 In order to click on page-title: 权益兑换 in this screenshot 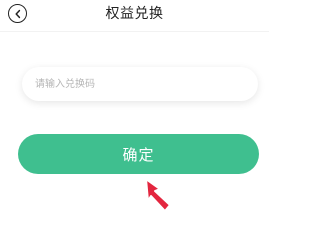, I will do `click(134, 14)`.